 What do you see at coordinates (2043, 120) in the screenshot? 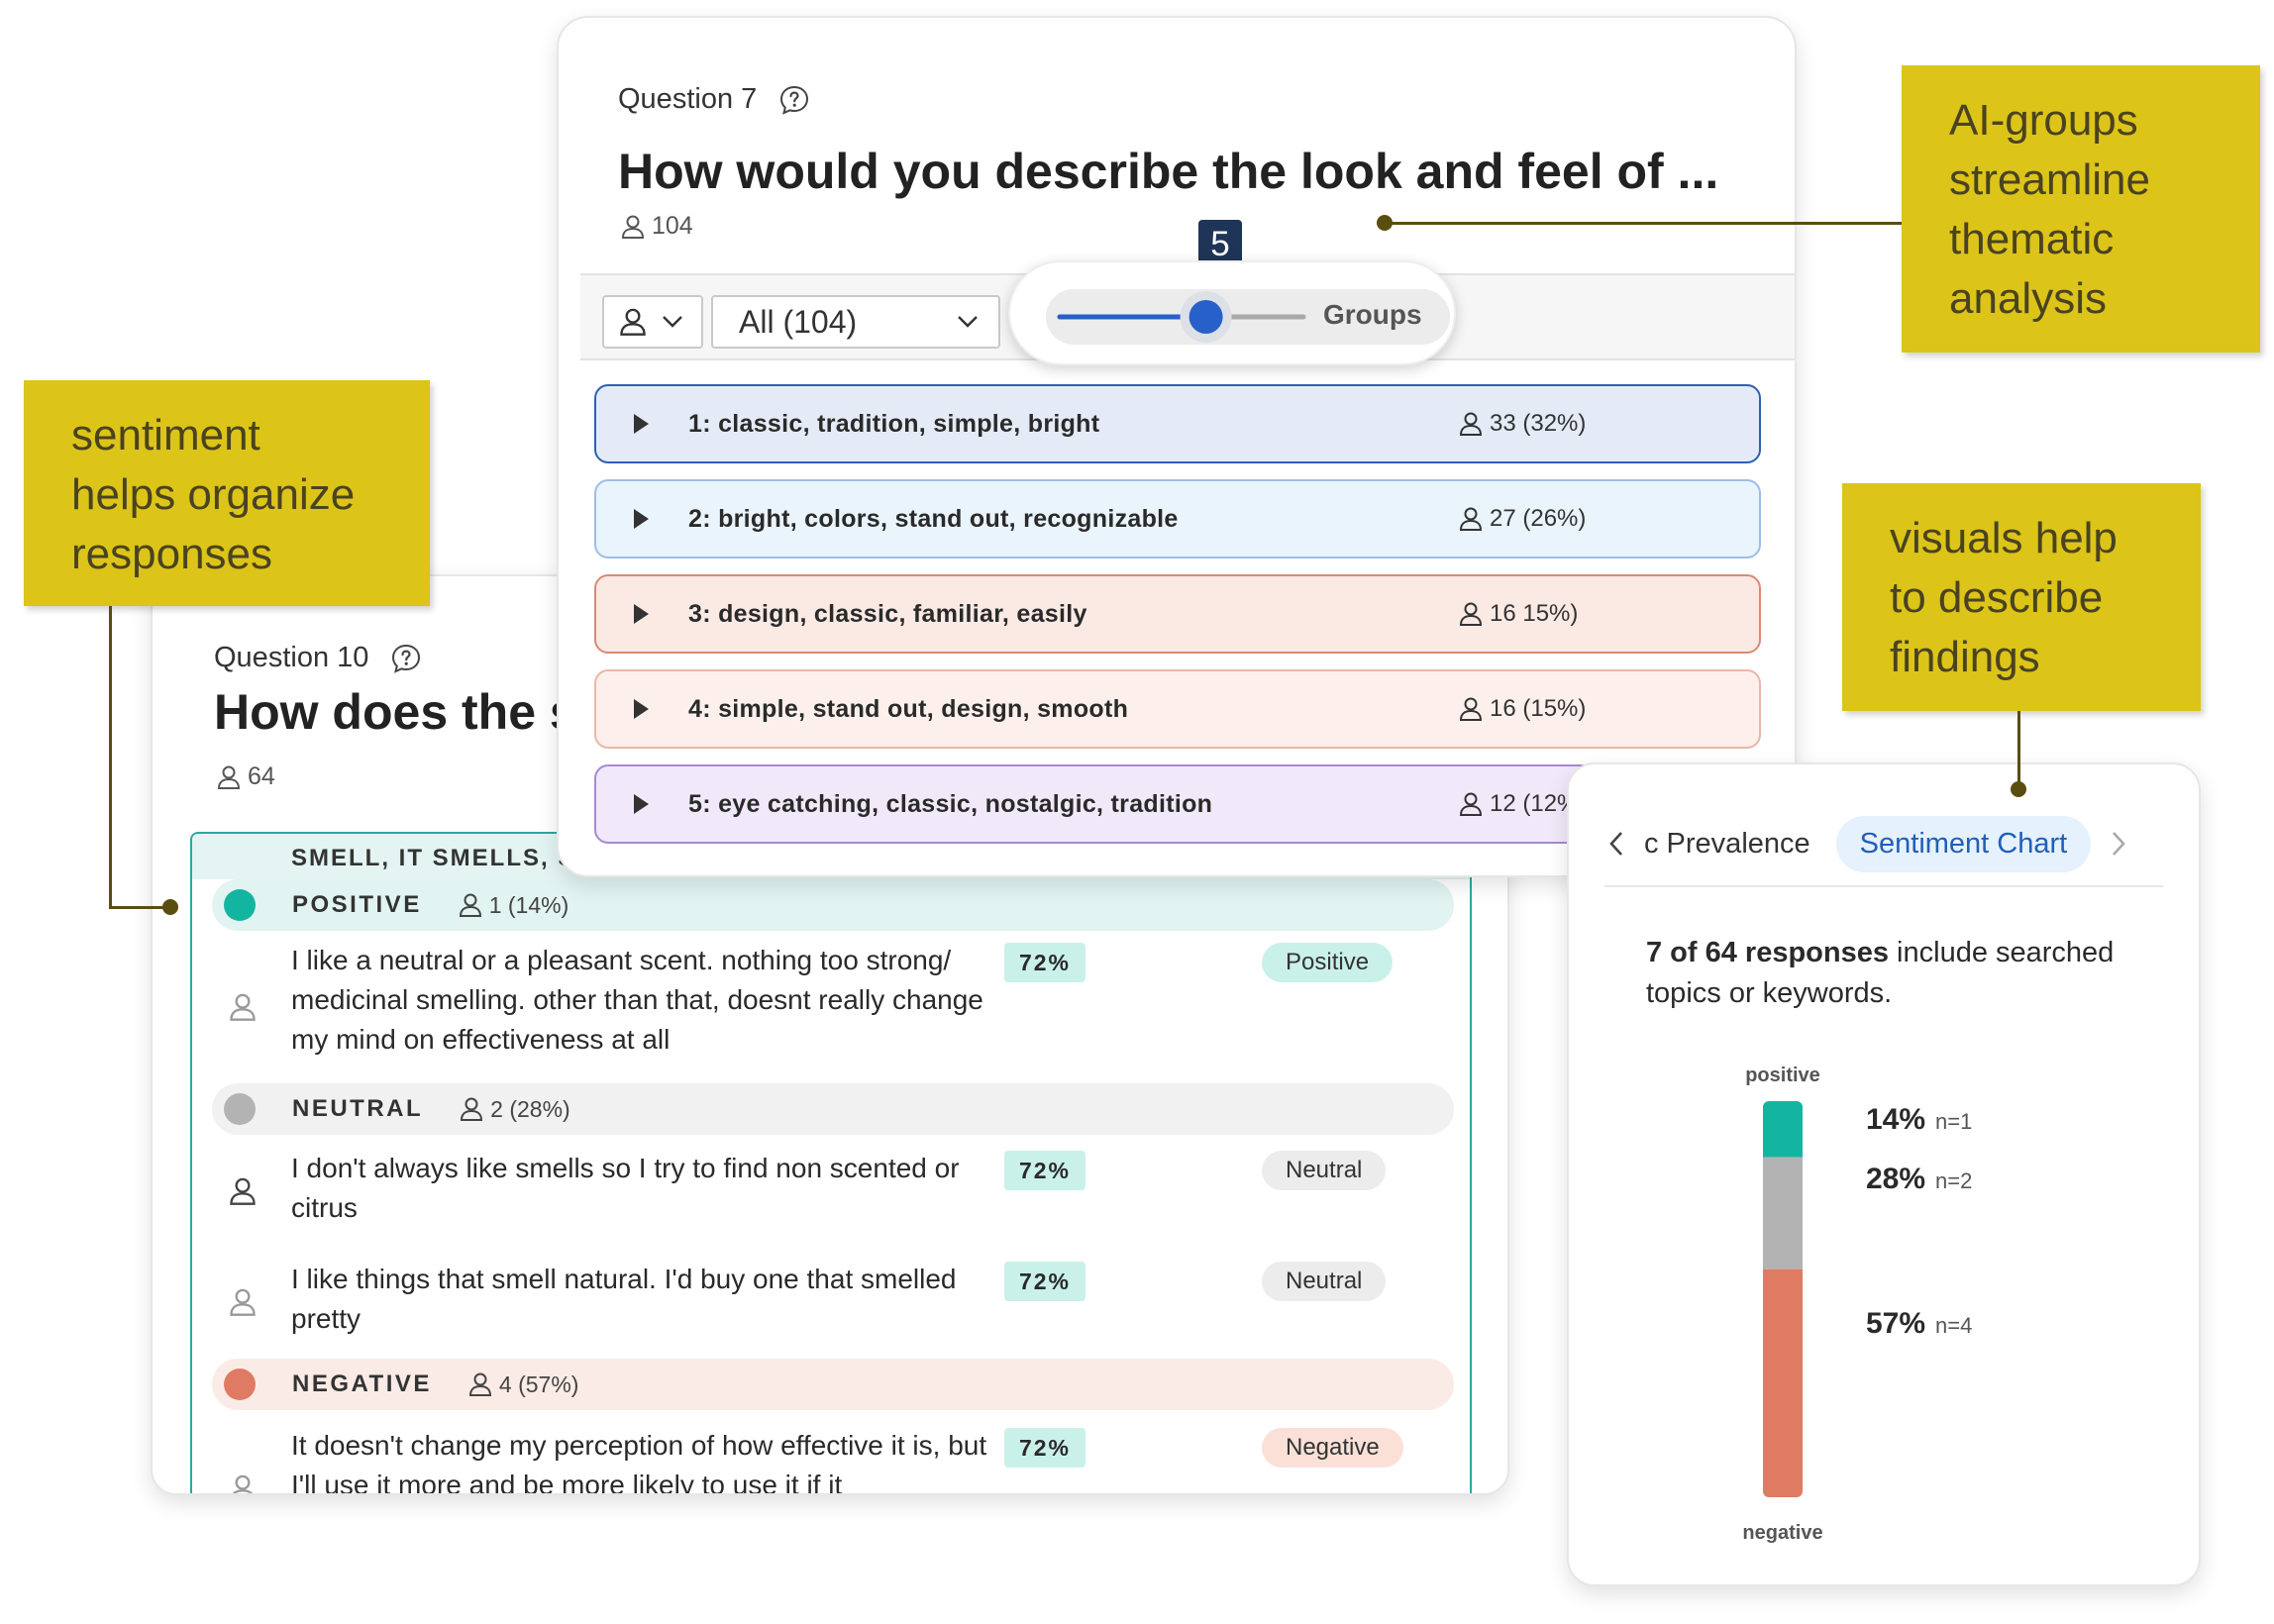
I see `note-line: AI-groups` at bounding box center [2043, 120].